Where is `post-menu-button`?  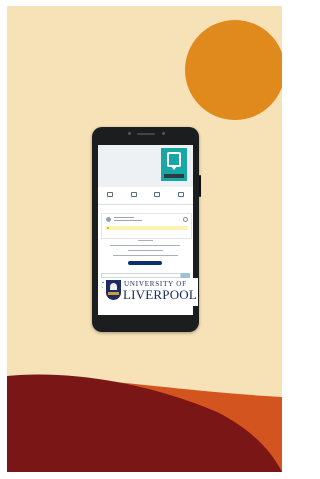
post-menu-button is located at coordinates (185, 219).